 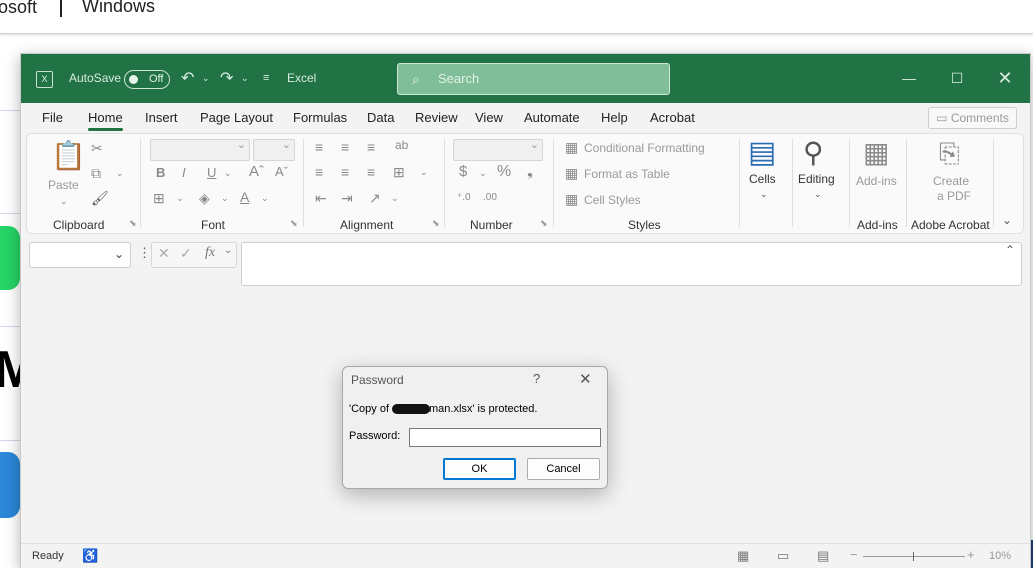 I want to click on underline-button: U, so click(x=211, y=173).